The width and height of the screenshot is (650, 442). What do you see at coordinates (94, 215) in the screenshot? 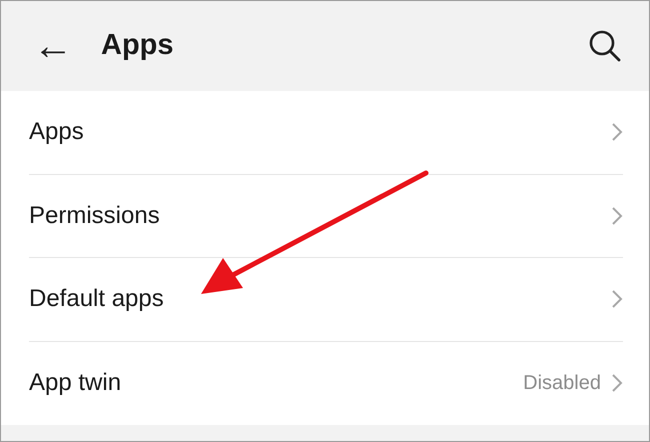
I see `item-label: Permissions` at bounding box center [94, 215].